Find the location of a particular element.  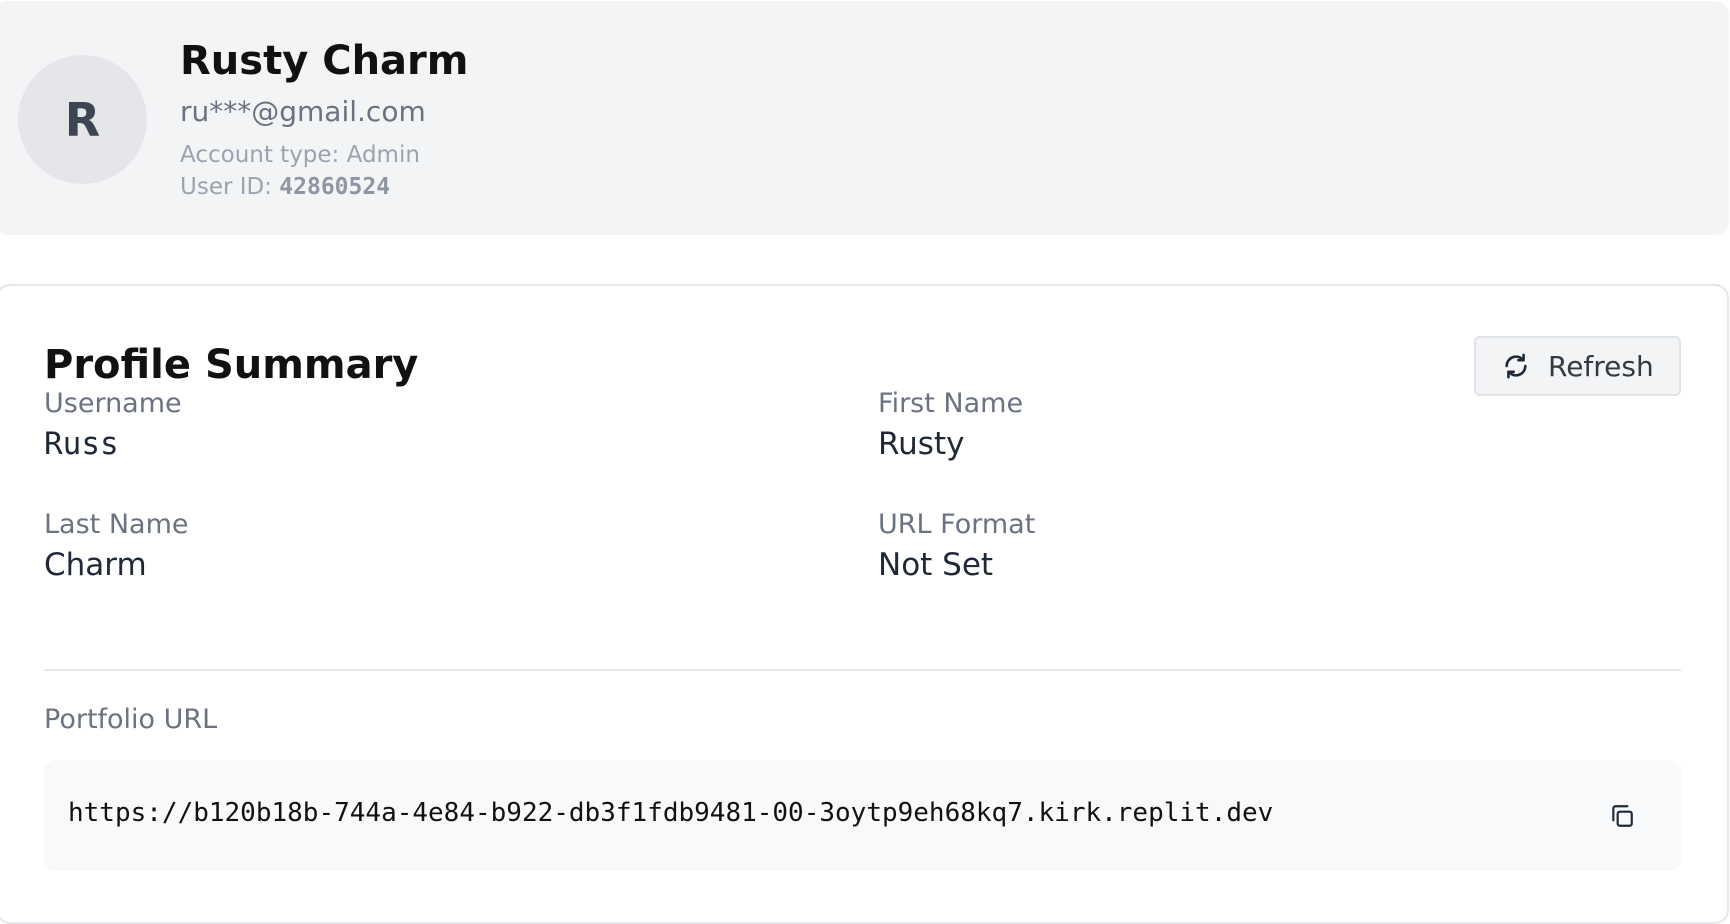

user-id-value: 42860524 is located at coordinates (335, 187).